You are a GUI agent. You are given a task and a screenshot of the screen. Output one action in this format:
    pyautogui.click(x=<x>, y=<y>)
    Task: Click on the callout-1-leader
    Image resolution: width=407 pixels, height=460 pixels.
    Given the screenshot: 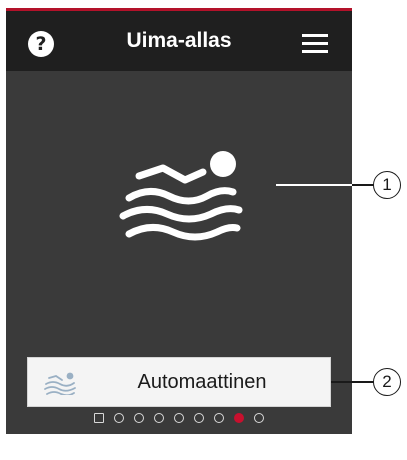 What is the action you would take?
    pyautogui.click(x=314, y=185)
    